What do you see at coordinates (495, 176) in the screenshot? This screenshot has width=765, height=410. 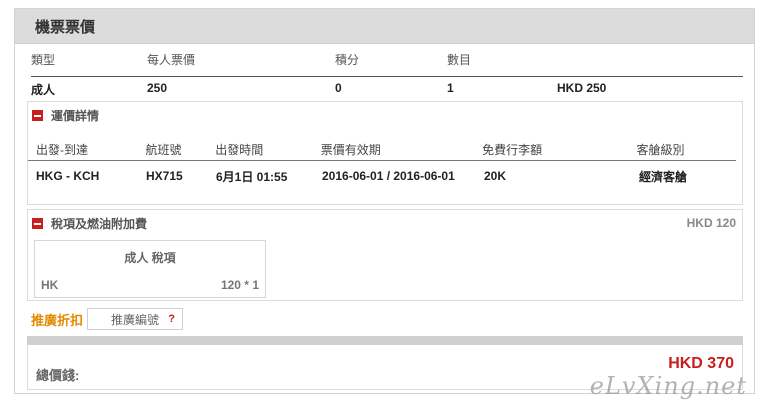 I see `baggage-value: 20K` at bounding box center [495, 176].